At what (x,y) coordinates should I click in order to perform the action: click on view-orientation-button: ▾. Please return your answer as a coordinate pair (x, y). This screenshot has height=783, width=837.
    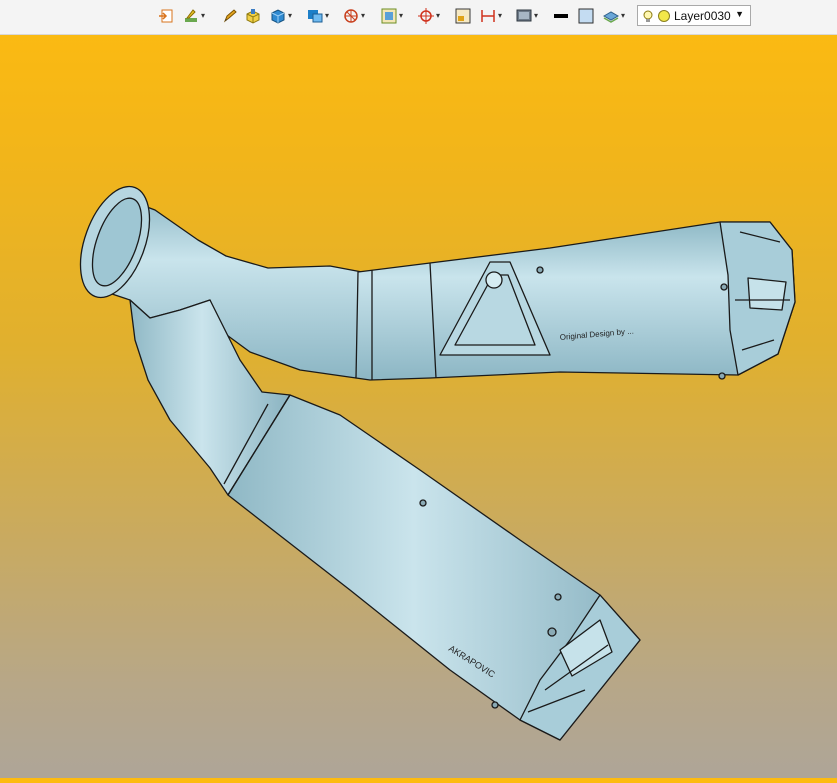
    Looking at the image, I should click on (318, 16).